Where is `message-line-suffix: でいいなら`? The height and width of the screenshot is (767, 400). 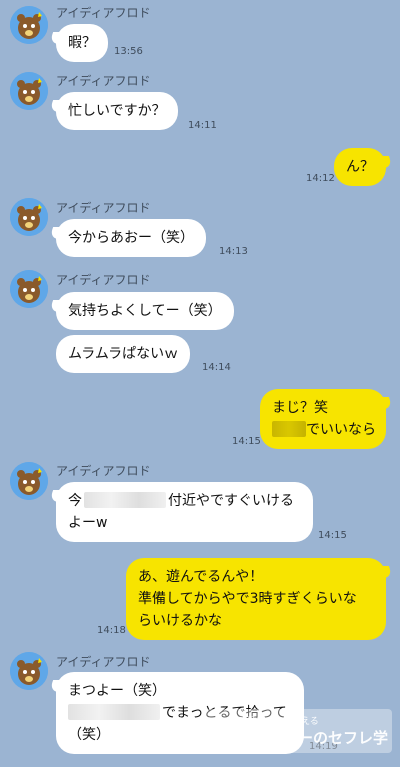
message-line-suffix: でいいなら is located at coordinates (341, 430).